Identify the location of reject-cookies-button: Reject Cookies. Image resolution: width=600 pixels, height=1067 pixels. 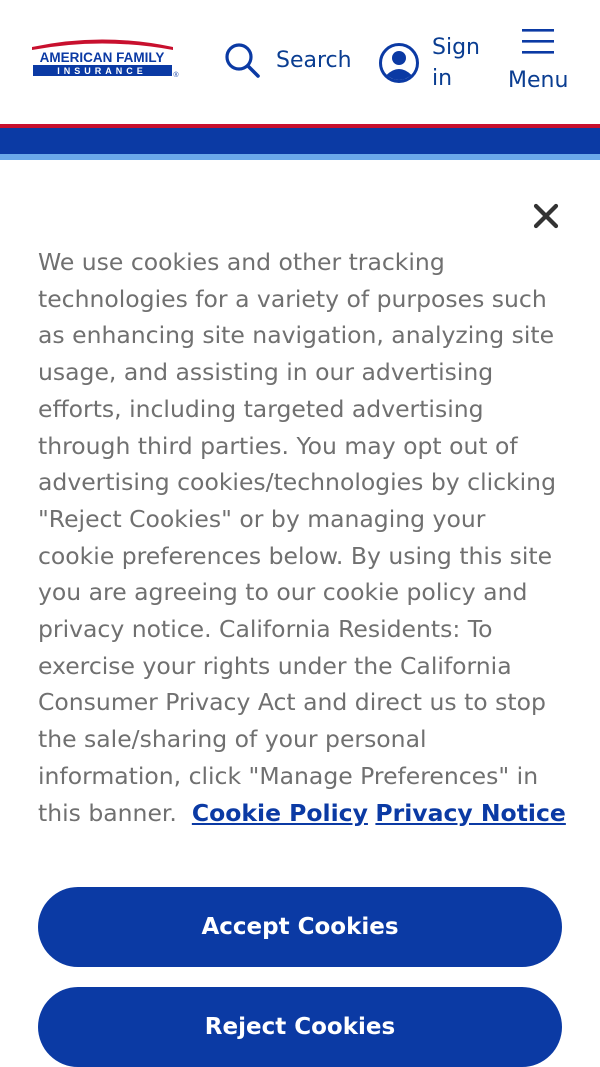
(300, 1027).